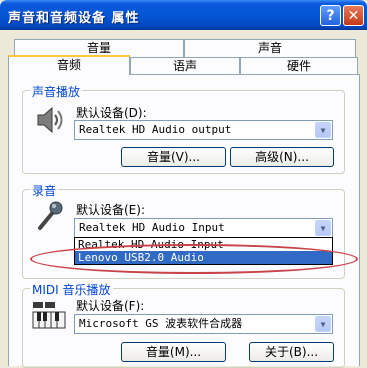 The width and height of the screenshot is (367, 368). What do you see at coordinates (330, 15) in the screenshot?
I see `help-button: ?` at bounding box center [330, 15].